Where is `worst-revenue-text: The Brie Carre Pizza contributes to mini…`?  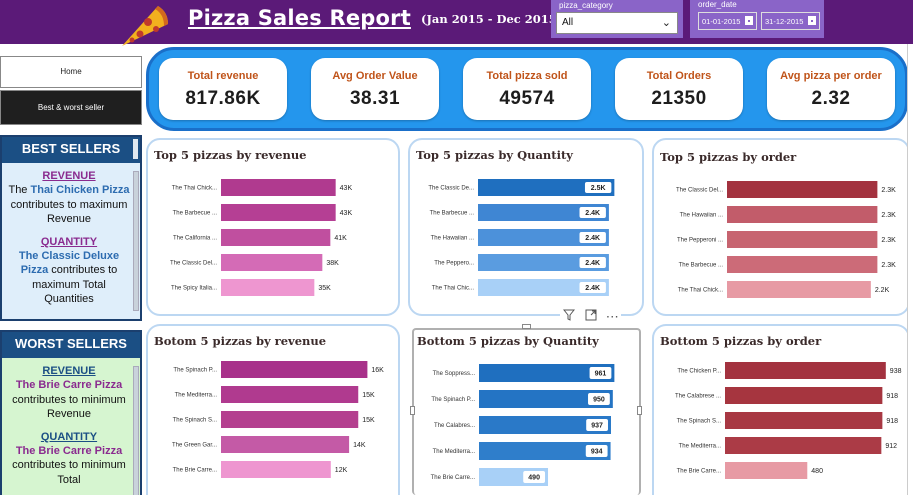
worst-revenue-text: The Brie Carre Pizza contributes to mini… is located at coordinates (69, 400).